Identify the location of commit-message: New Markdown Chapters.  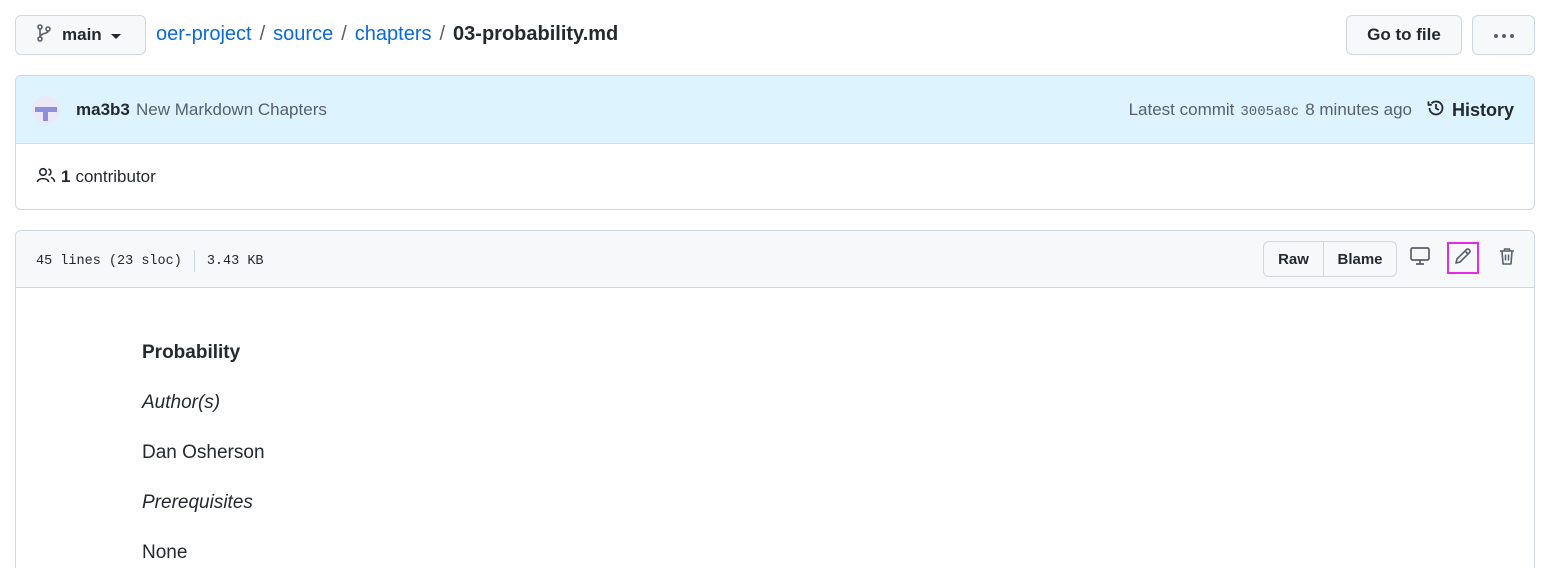
(231, 110).